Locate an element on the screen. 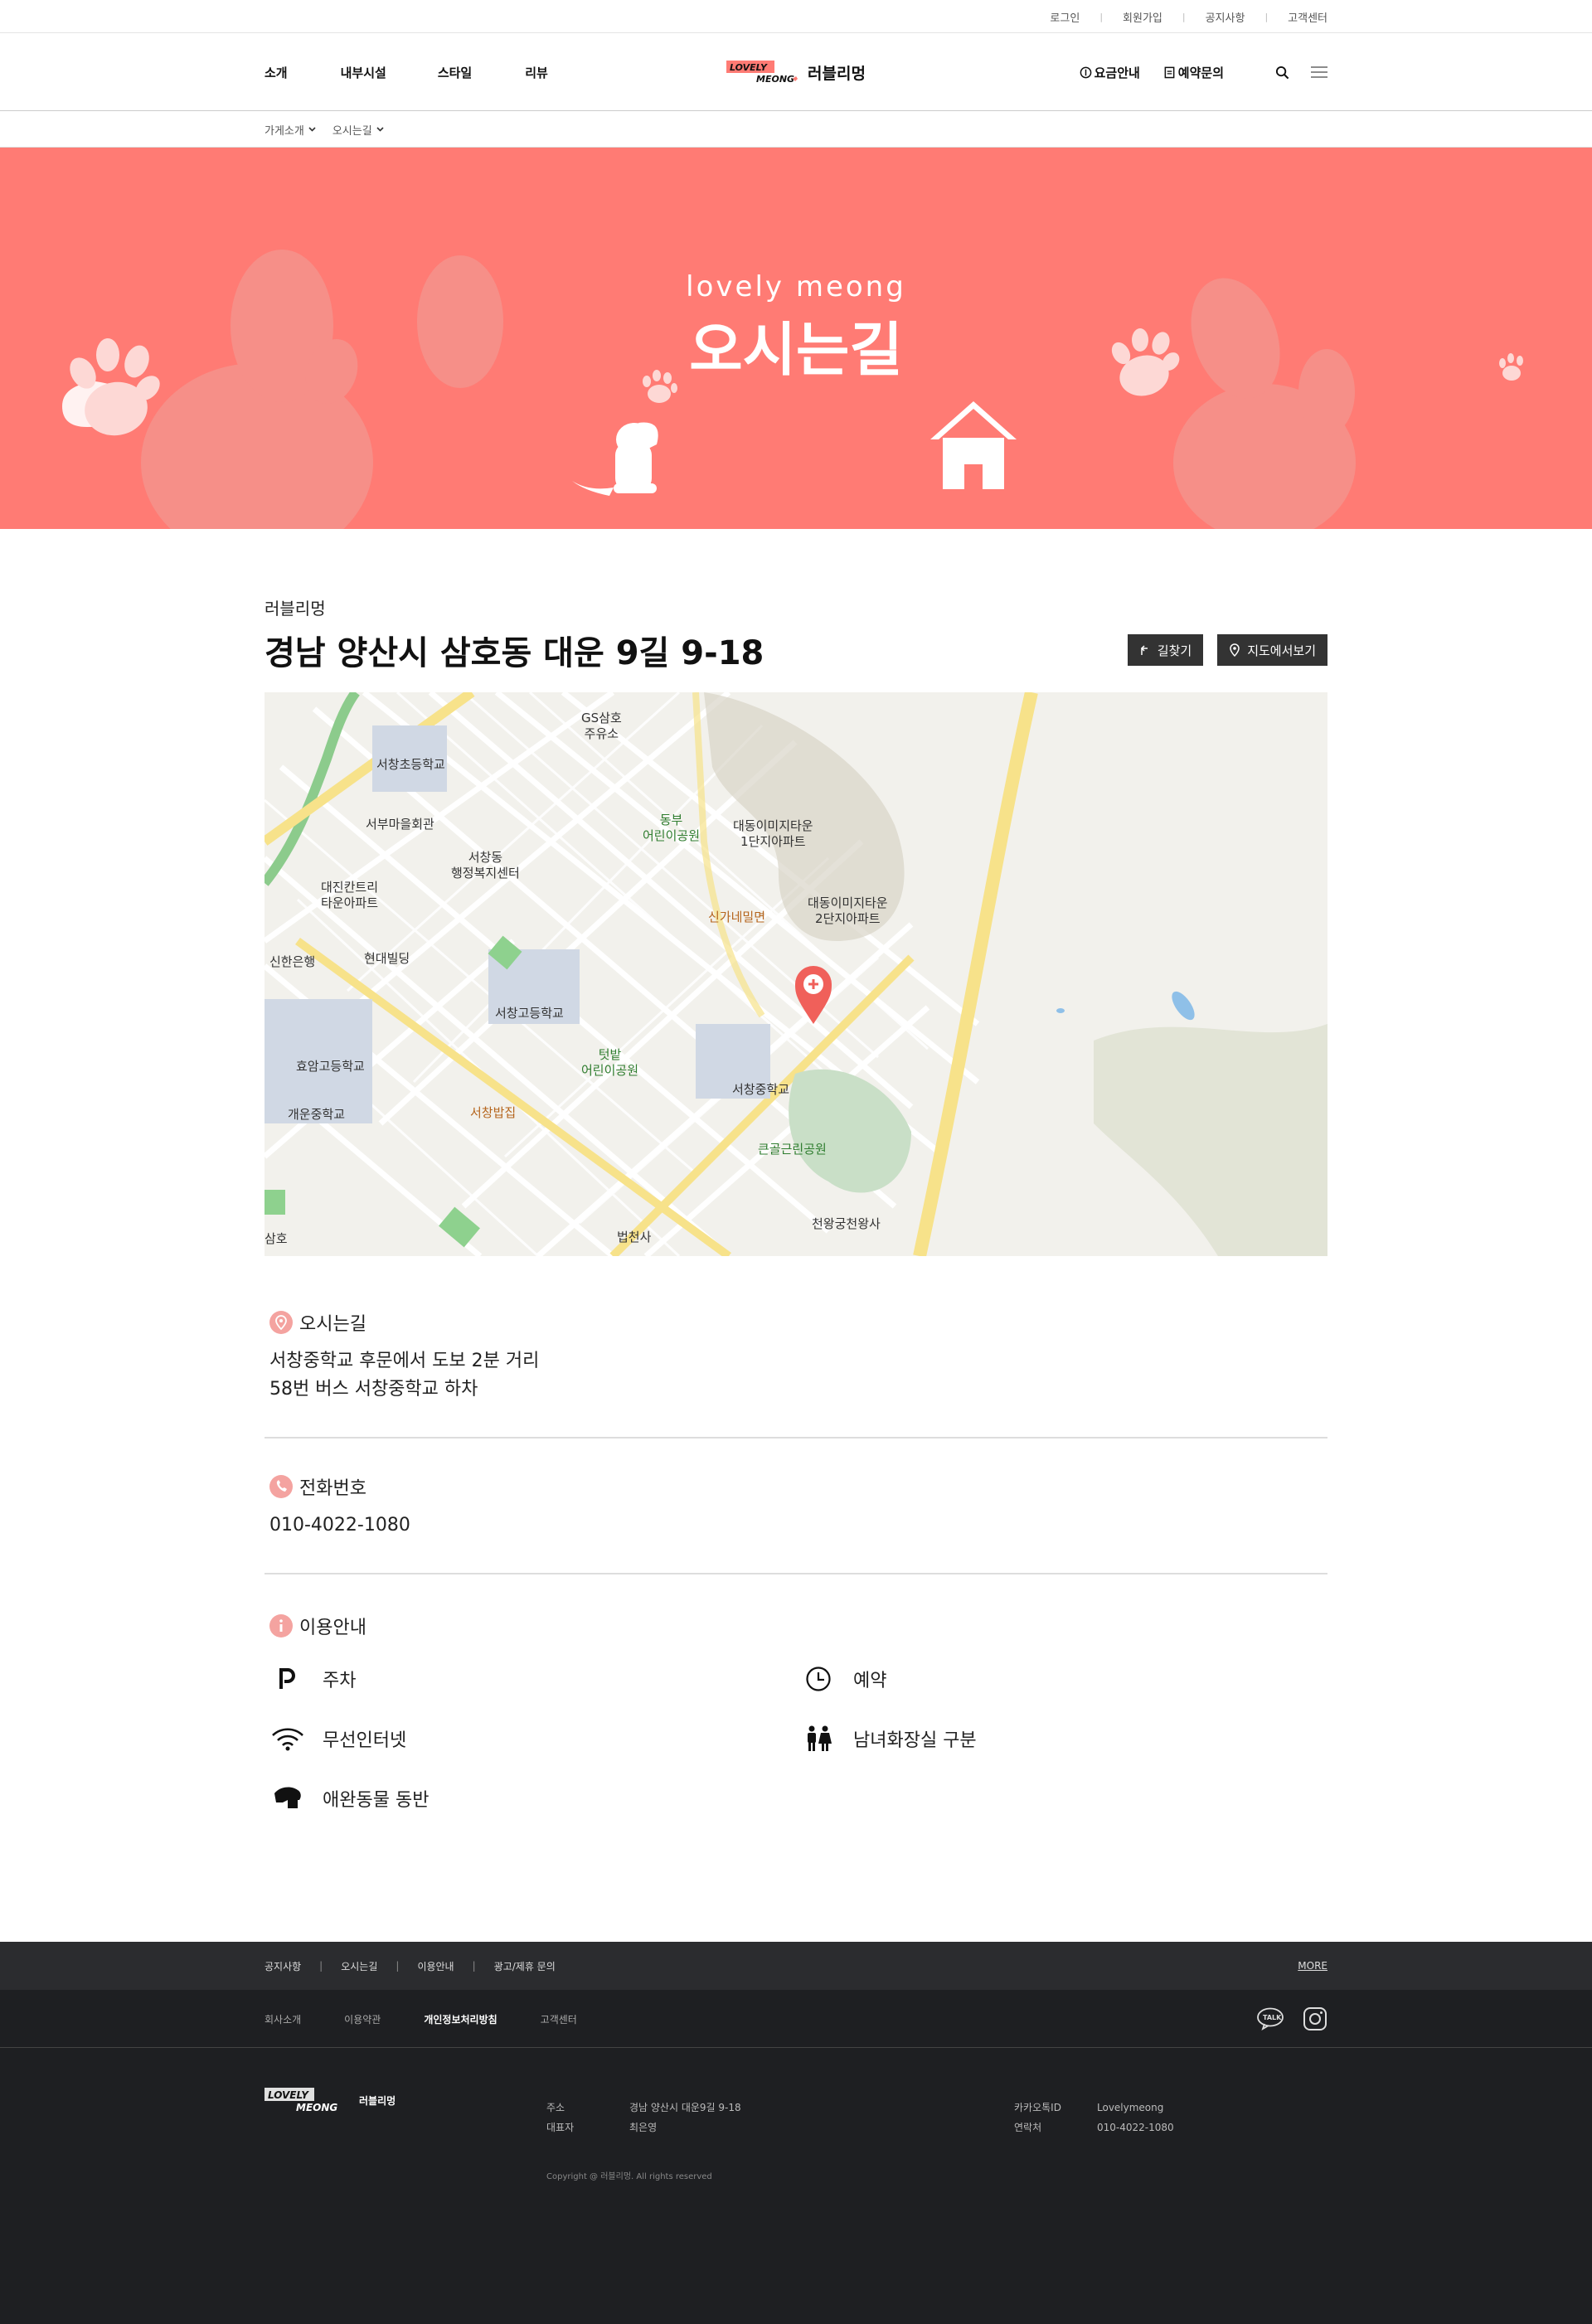  shop-name: 러블리멍 is located at coordinates (295, 609).